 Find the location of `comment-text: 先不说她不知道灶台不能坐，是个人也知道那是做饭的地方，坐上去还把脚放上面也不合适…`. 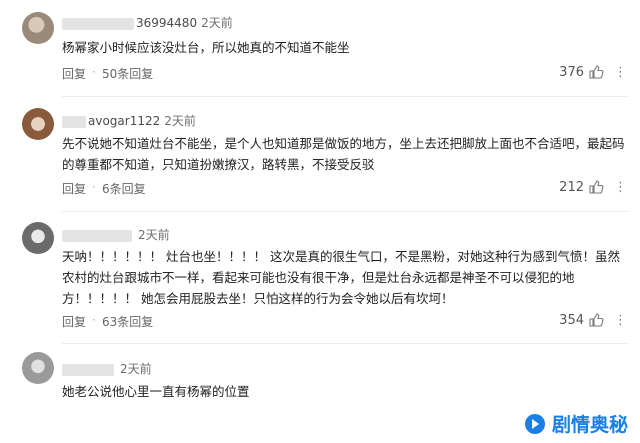

comment-text: 先不说她不知道灶台不能坐，是个人也知道那是做饭的地方，坐上去还把脚放上面也不合适… is located at coordinates (343, 154).